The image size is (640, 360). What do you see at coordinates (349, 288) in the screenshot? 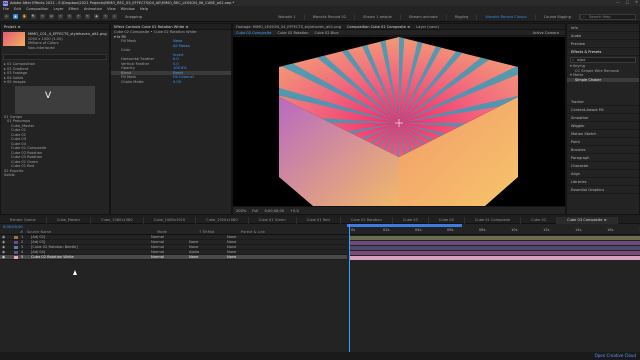
I see `playhead` at bounding box center [349, 288].